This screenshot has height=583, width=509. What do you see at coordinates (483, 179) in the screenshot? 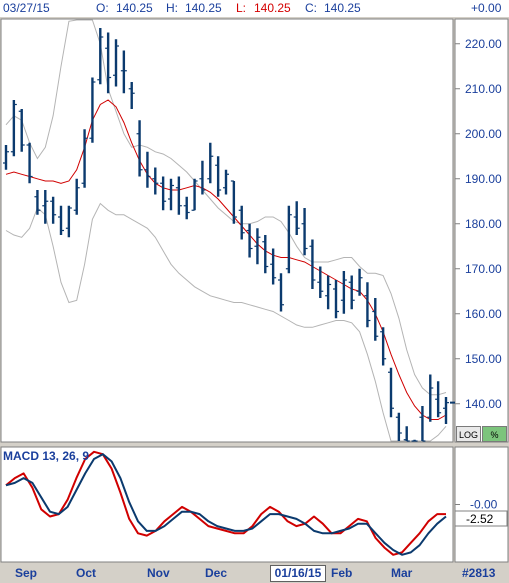
I see `price-tick-label: 190.00` at bounding box center [483, 179].